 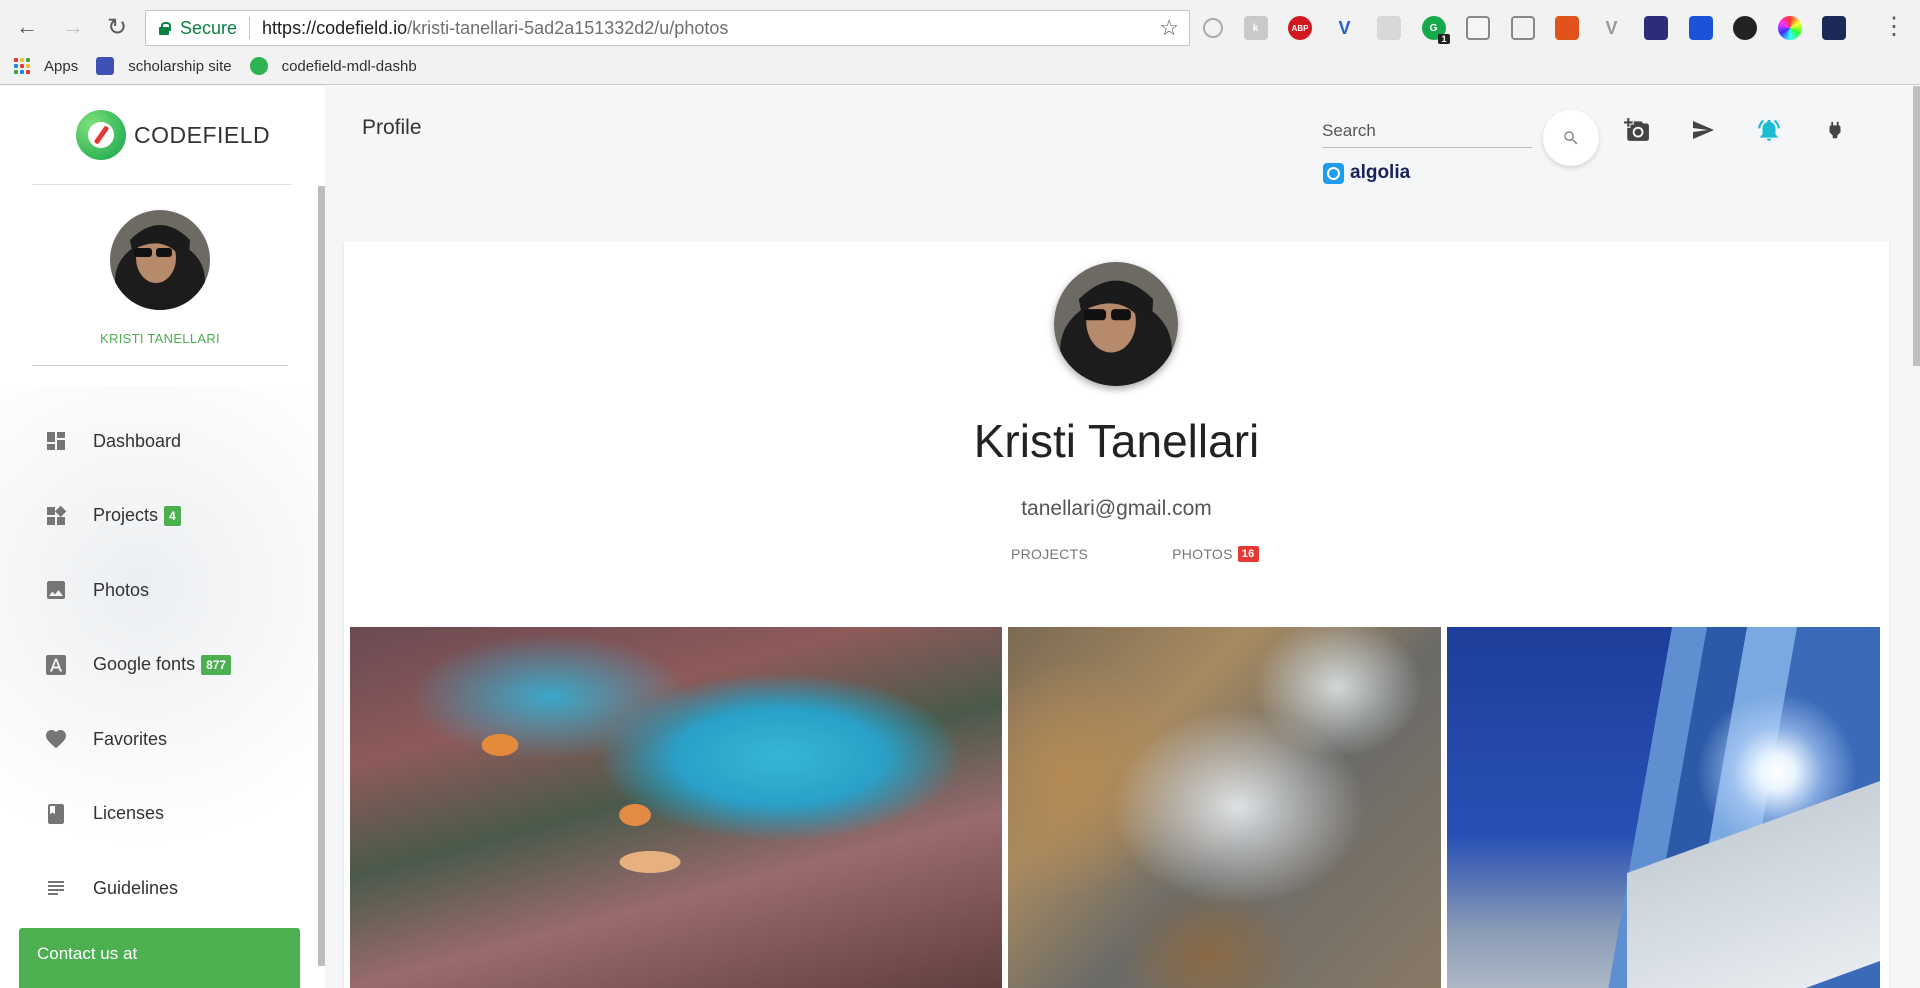 What do you see at coordinates (1213, 28) in the screenshot?
I see `ext-circle-icon` at bounding box center [1213, 28].